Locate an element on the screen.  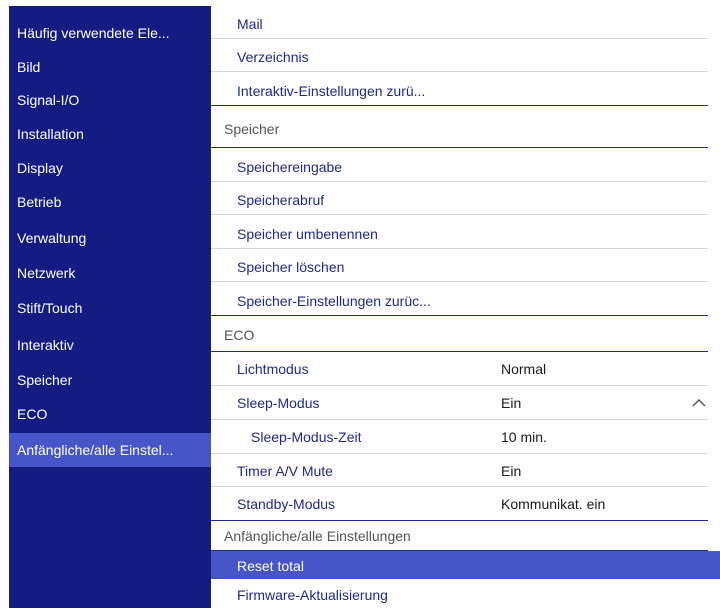
menu-item-label: Speicherabruf is located at coordinates (281, 200).